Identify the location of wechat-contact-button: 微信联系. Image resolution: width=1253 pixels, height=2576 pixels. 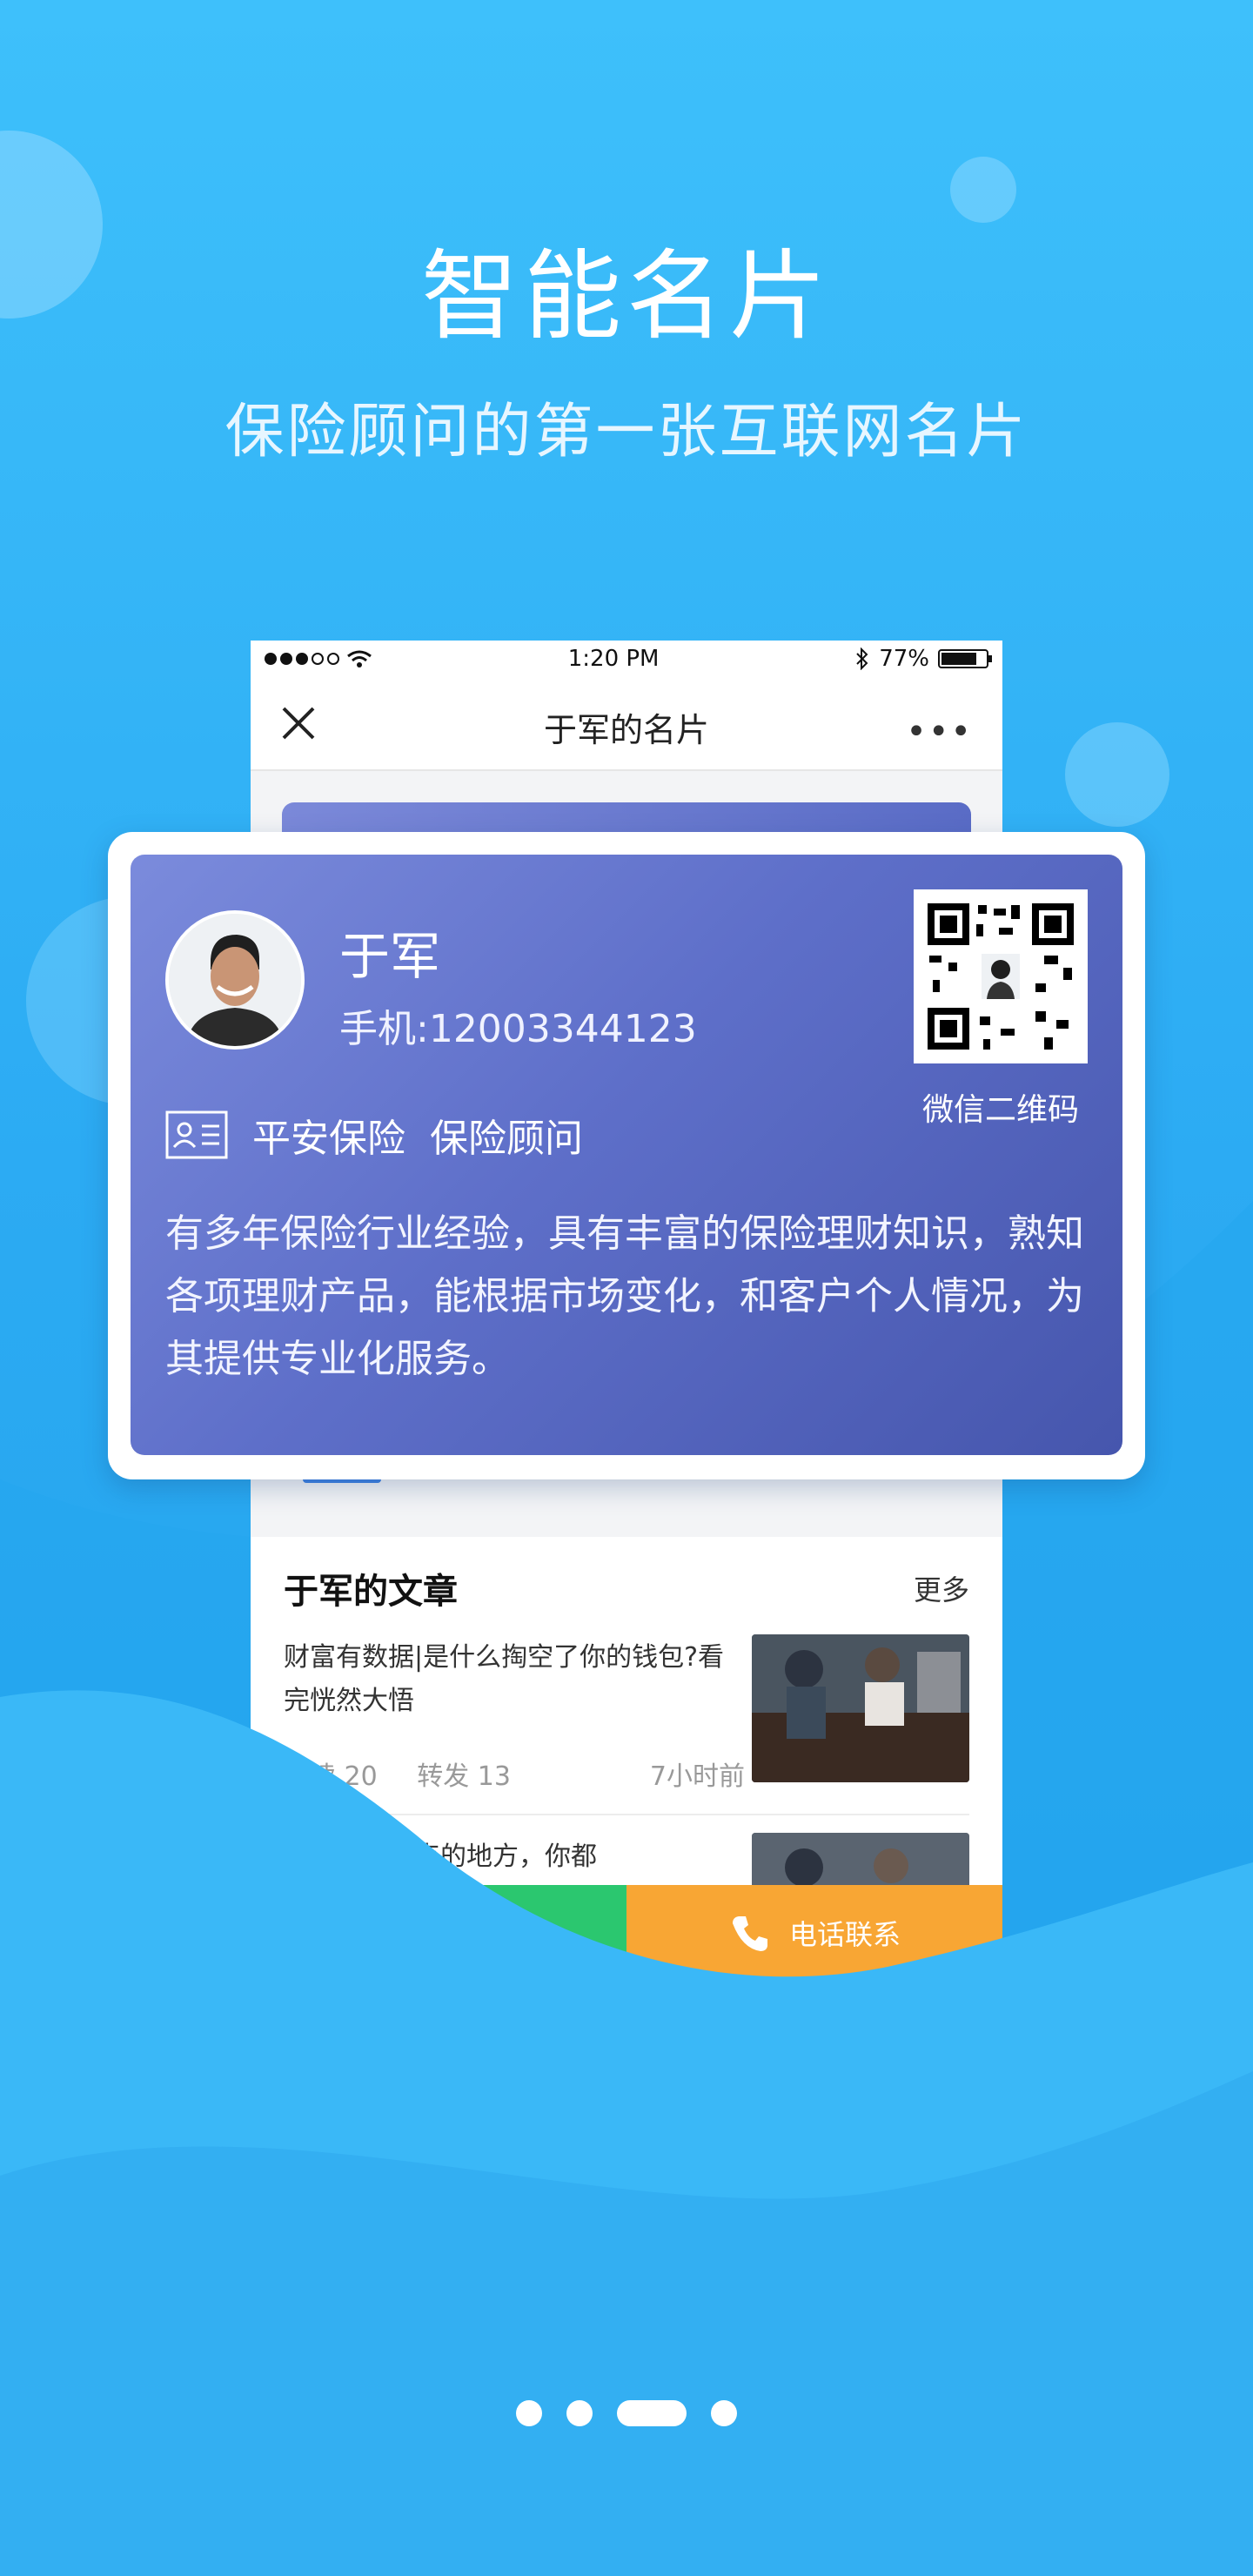
(438, 1933).